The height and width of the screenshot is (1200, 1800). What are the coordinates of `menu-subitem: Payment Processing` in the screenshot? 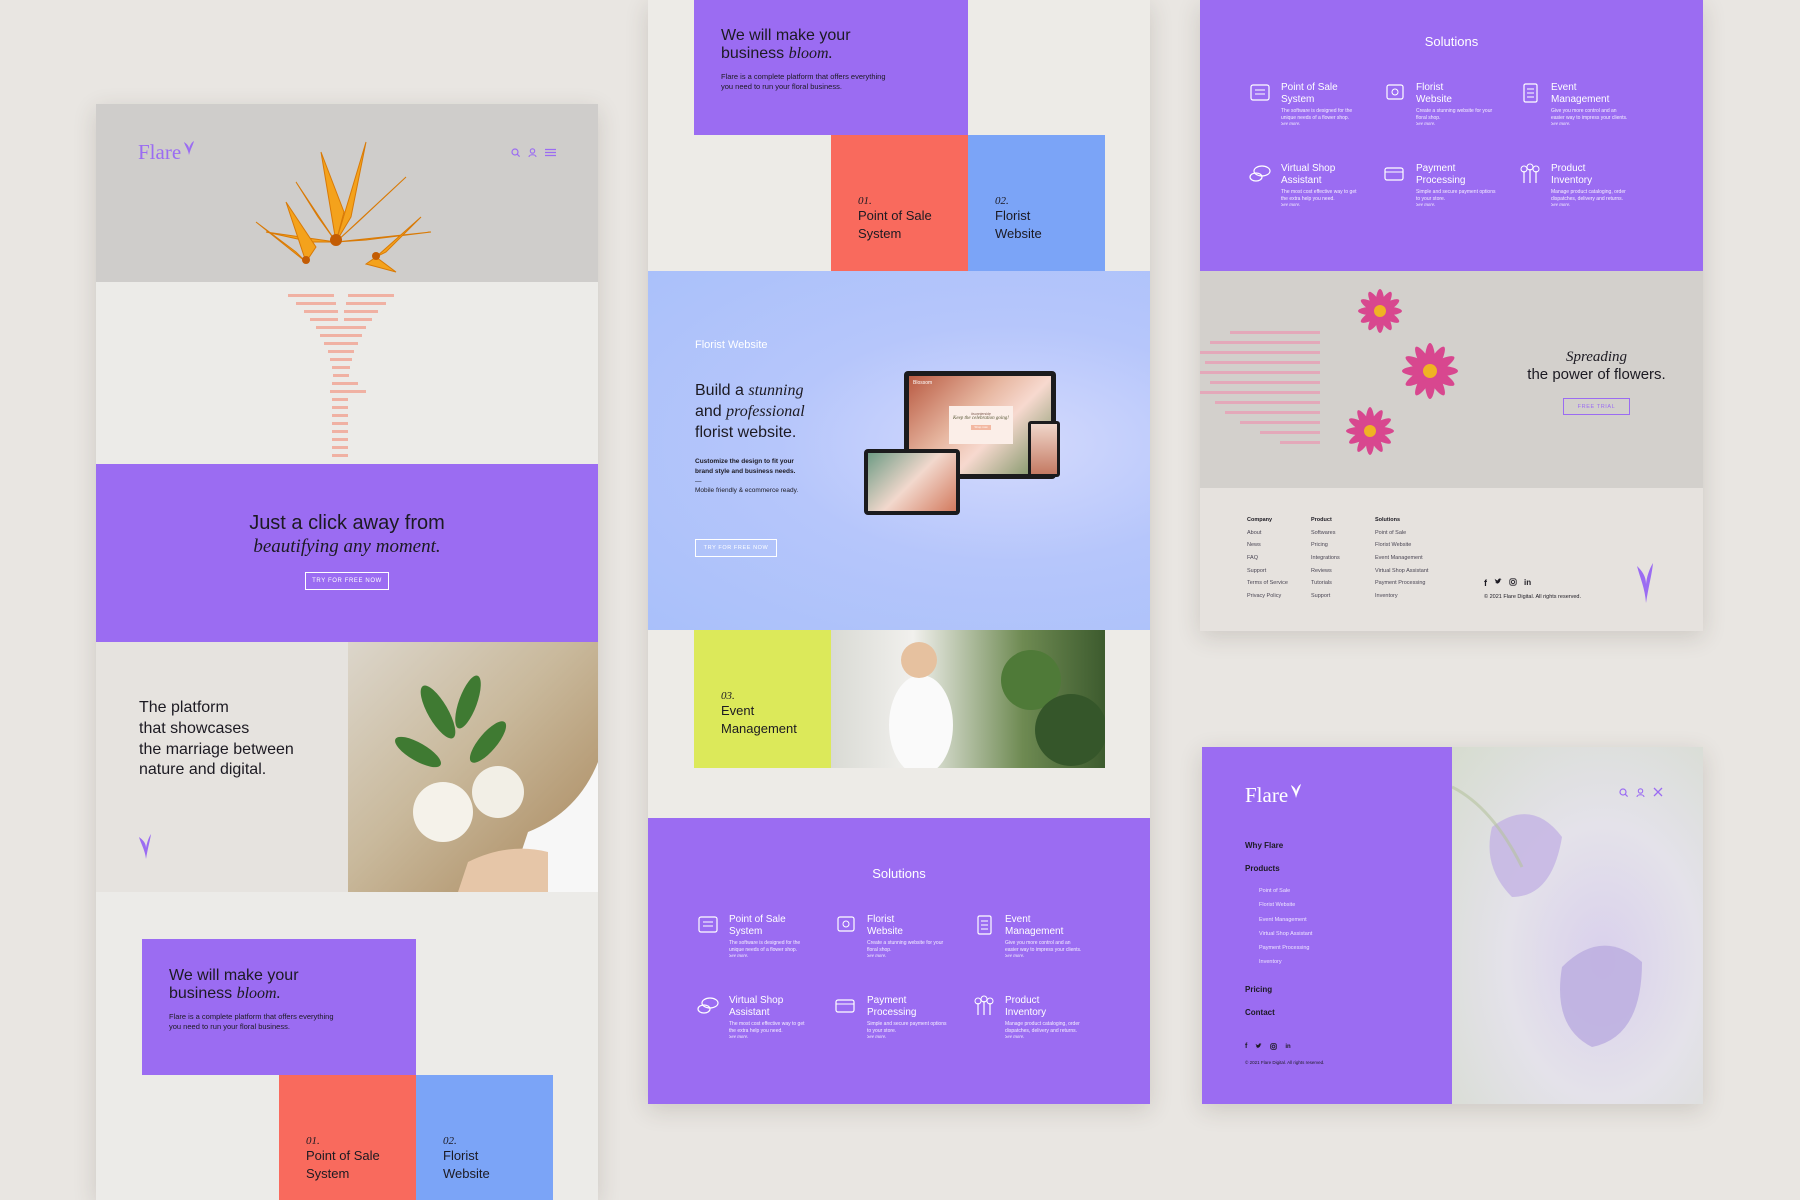 It's located at (1285, 948).